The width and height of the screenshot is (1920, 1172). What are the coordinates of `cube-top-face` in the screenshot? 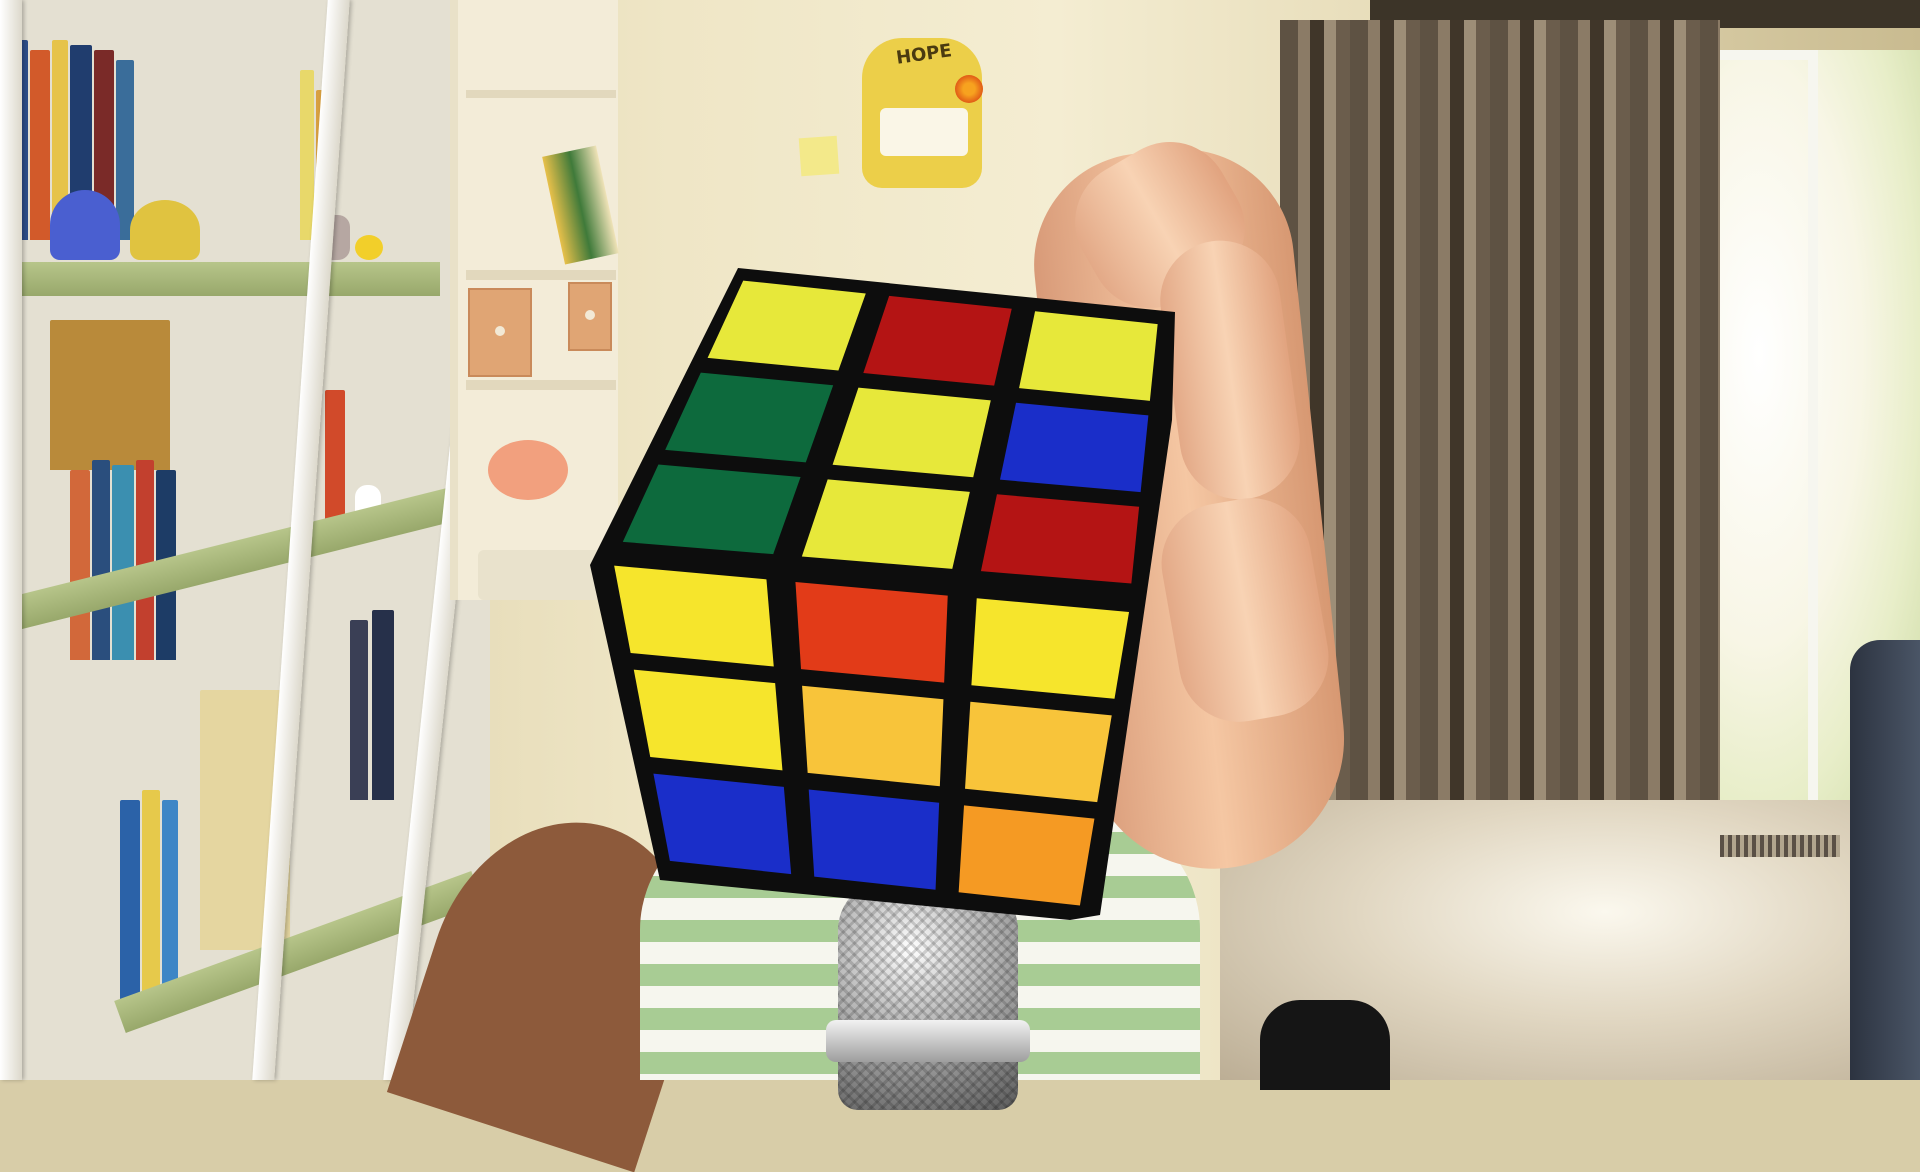 It's located at (890, 432).